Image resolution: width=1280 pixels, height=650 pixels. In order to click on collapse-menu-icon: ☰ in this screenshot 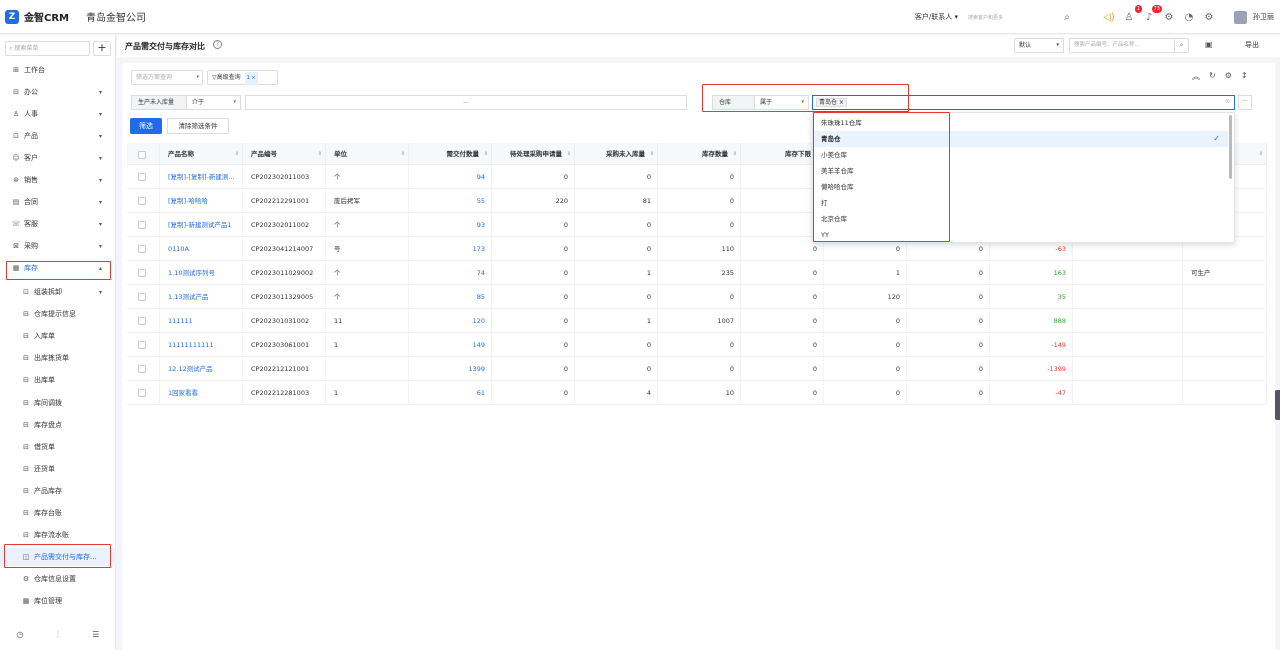, I will do `click(95, 635)`.